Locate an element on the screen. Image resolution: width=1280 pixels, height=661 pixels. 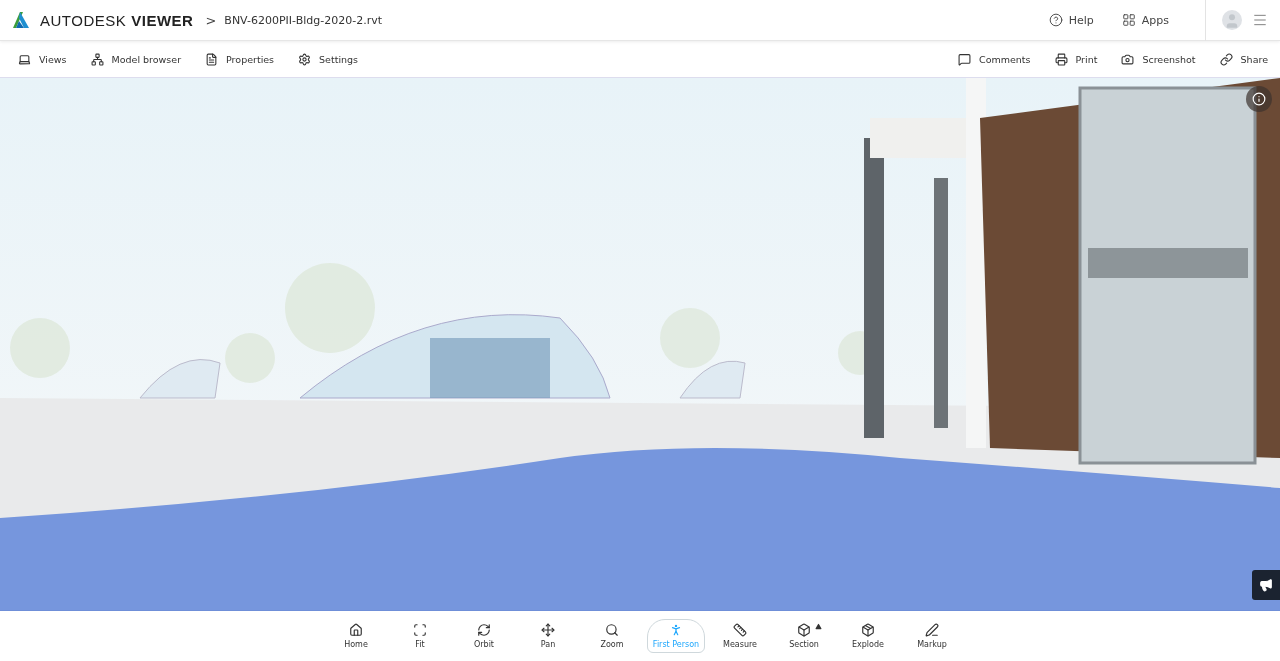
apps-icon is located at coordinates (1128, 20).